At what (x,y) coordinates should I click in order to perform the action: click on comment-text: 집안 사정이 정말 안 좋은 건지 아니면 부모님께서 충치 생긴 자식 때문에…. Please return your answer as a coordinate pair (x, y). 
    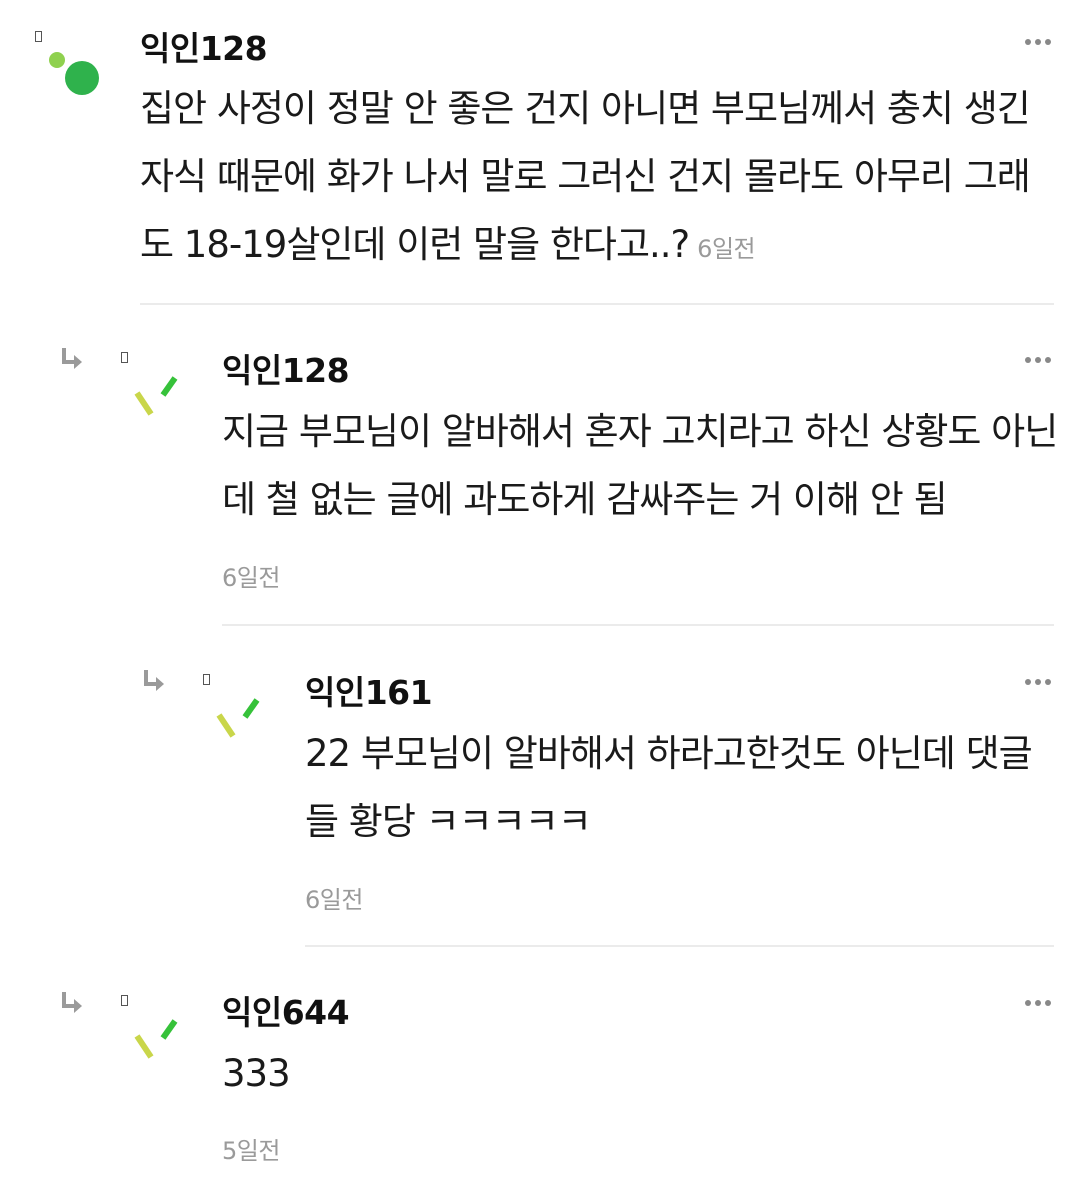
    Looking at the image, I should click on (585, 176).